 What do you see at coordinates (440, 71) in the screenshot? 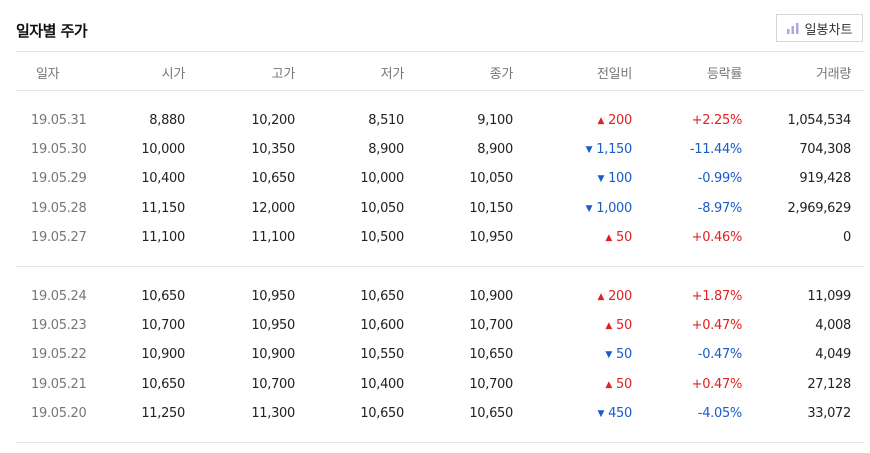
I see `table-header: 일자 시가 고가 저가 종가 전일비 등락률 거래량` at bounding box center [440, 71].